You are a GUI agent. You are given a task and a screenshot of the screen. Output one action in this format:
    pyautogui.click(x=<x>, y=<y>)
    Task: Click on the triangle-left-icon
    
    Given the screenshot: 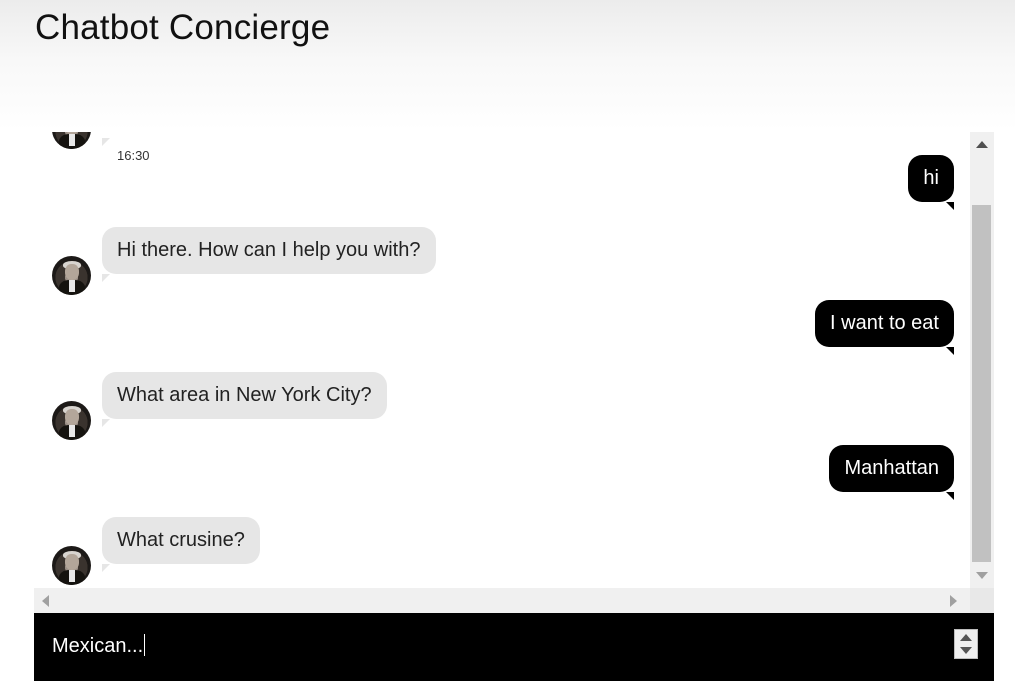 What is the action you would take?
    pyautogui.click(x=45, y=601)
    